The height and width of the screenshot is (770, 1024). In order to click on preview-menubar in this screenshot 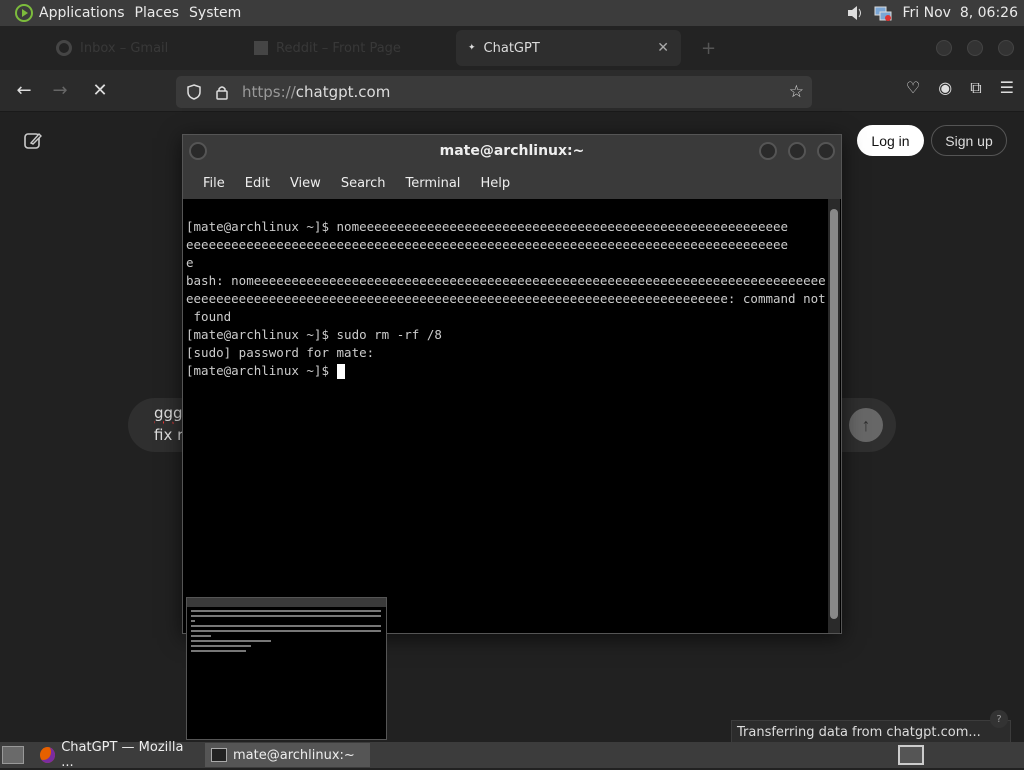, I will do `click(286, 602)`.